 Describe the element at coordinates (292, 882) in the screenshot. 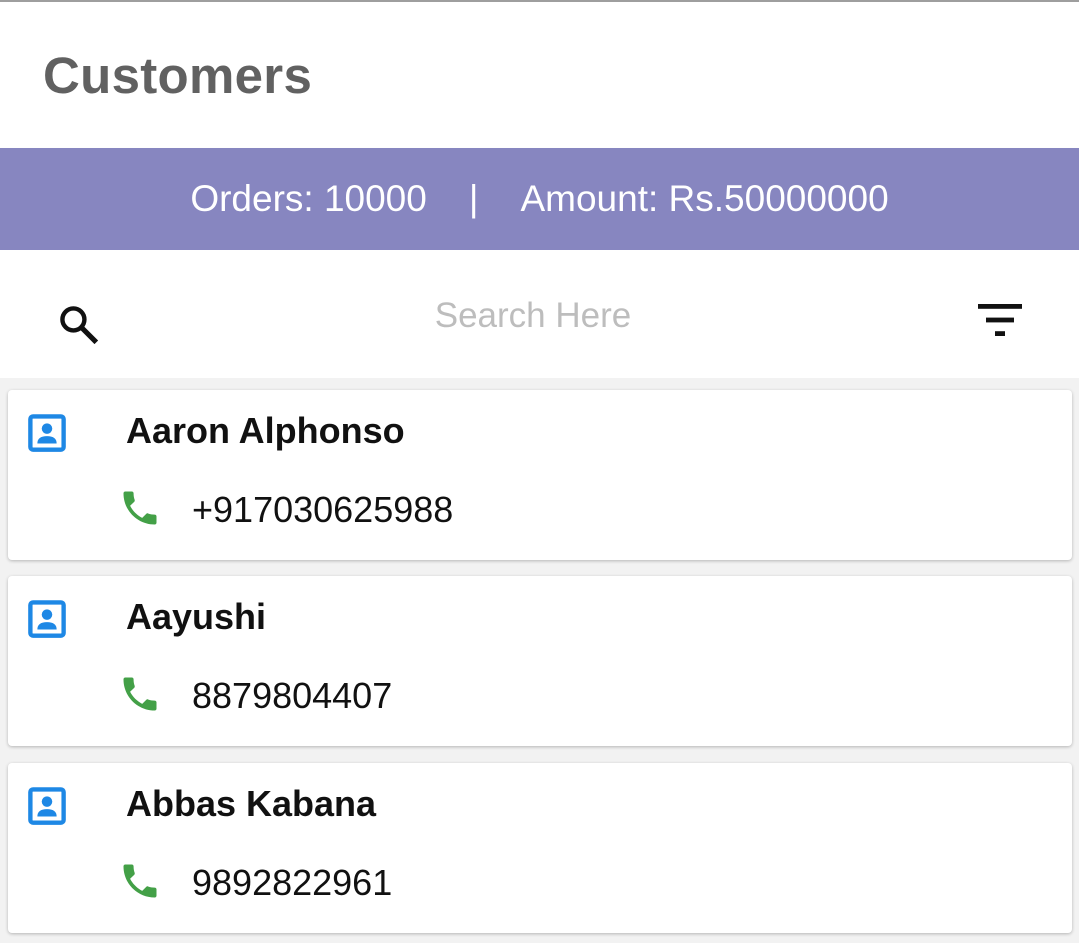

I see `customer-phone: 9892822961` at that location.